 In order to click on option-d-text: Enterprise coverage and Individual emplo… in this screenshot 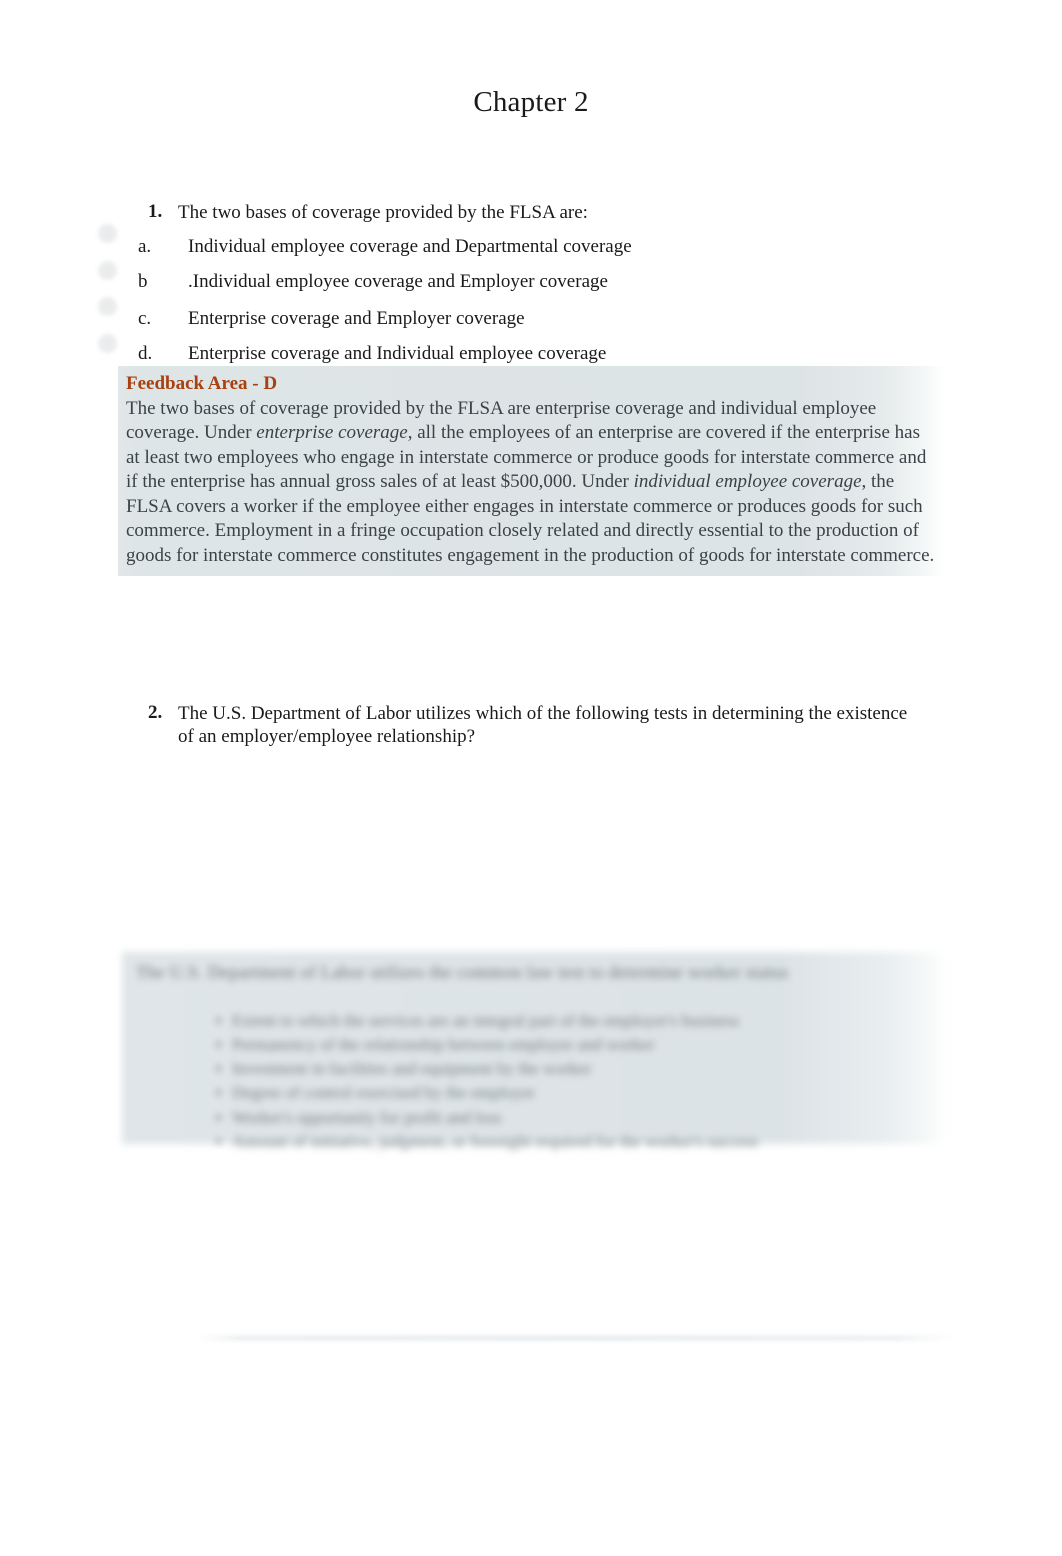, I will do `click(397, 353)`.